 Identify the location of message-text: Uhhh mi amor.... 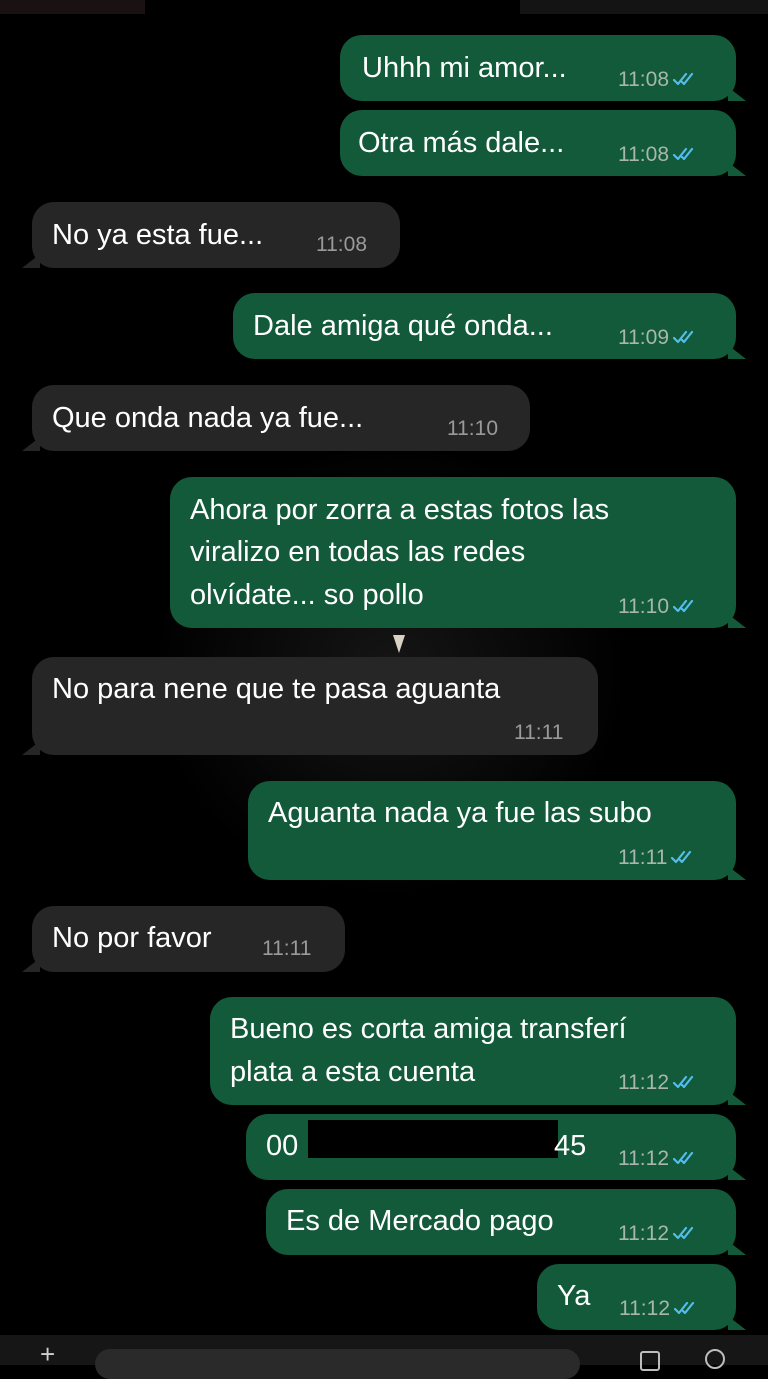
(464, 68).